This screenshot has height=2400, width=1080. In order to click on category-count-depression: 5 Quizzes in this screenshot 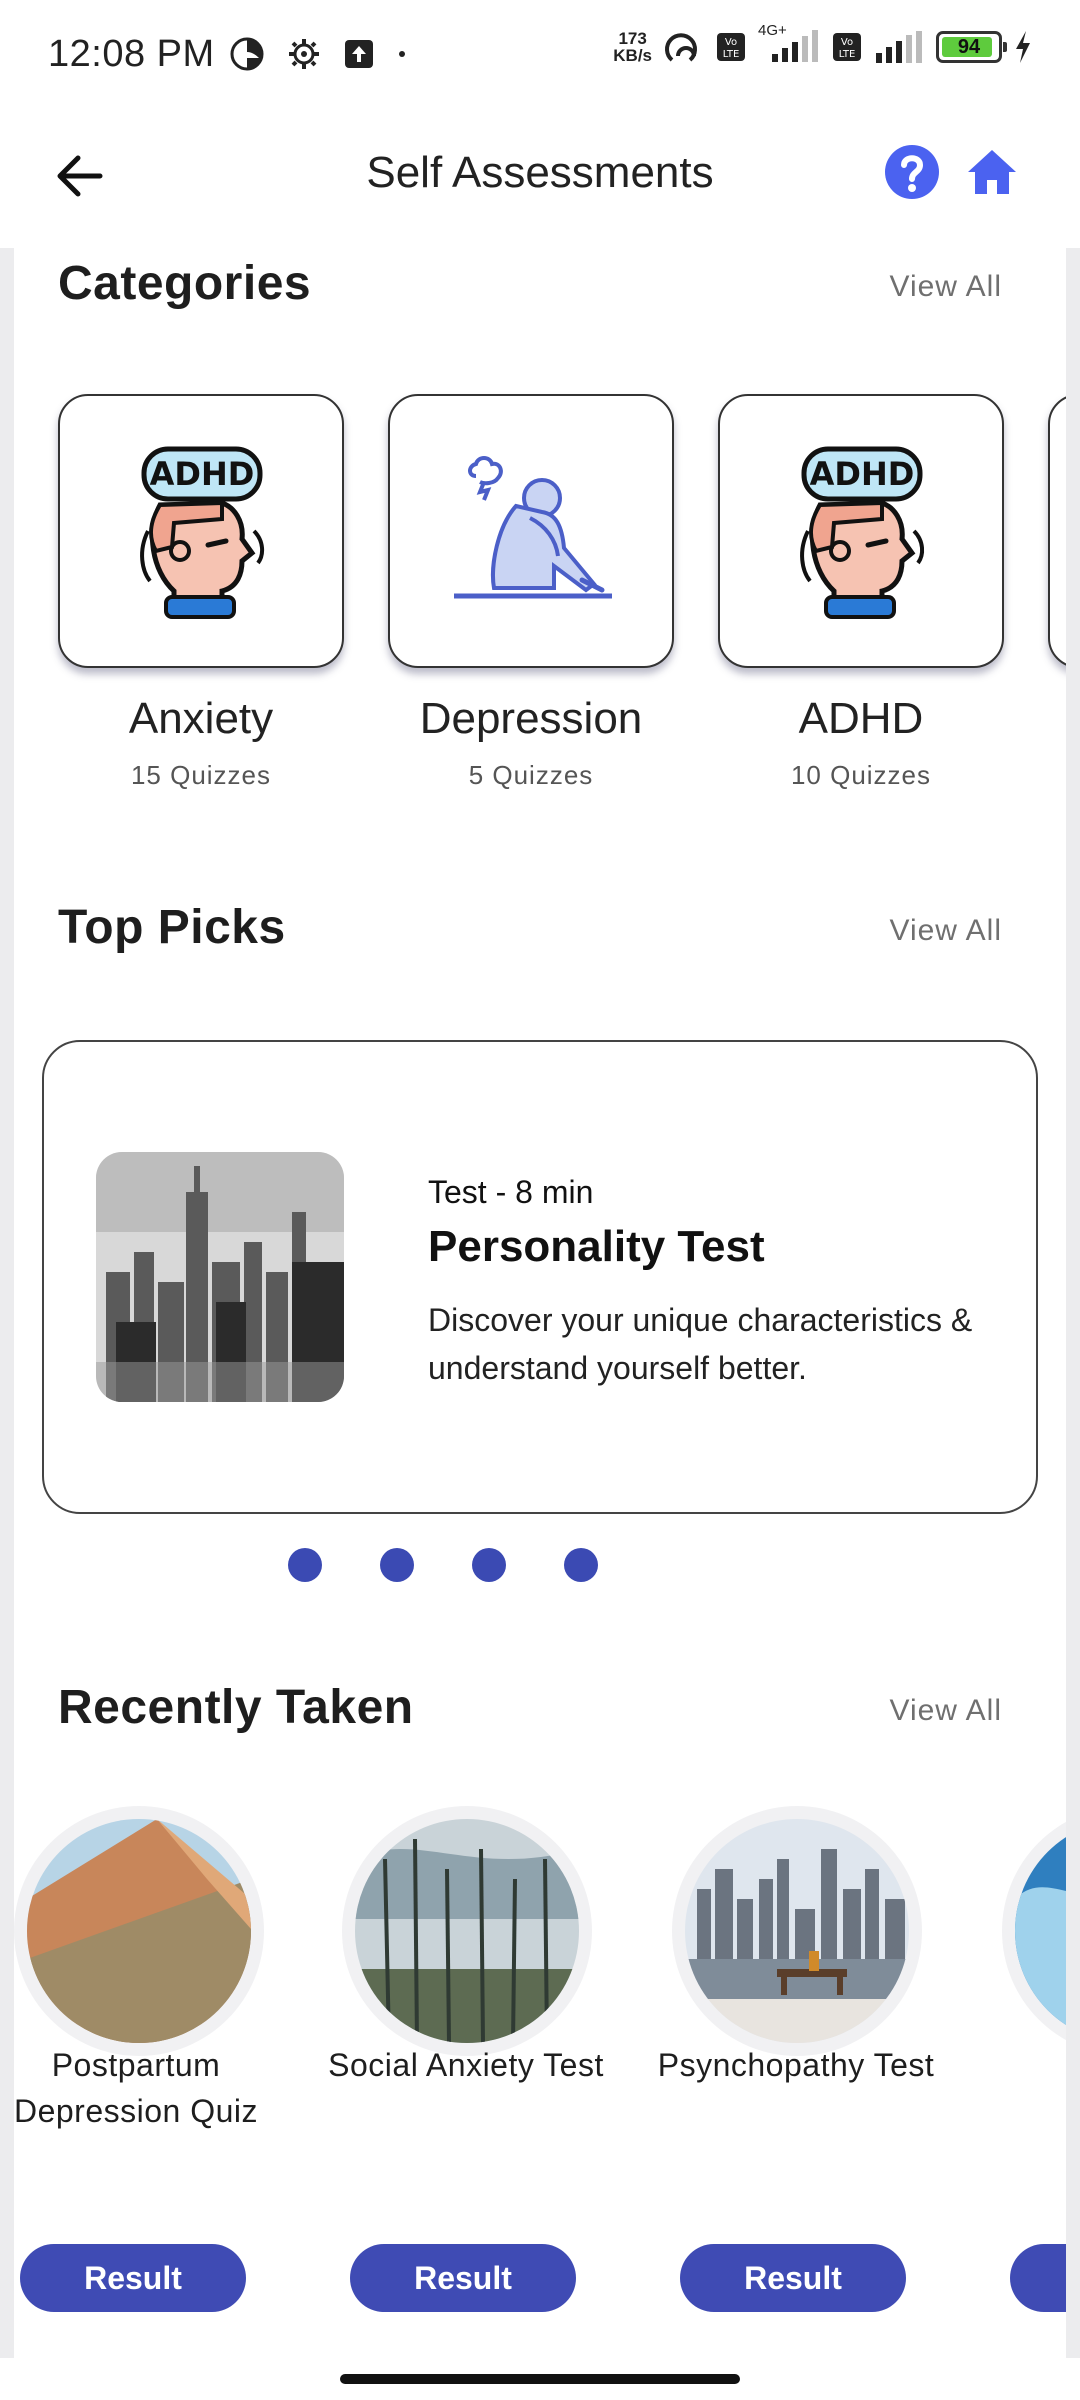, I will do `click(531, 775)`.